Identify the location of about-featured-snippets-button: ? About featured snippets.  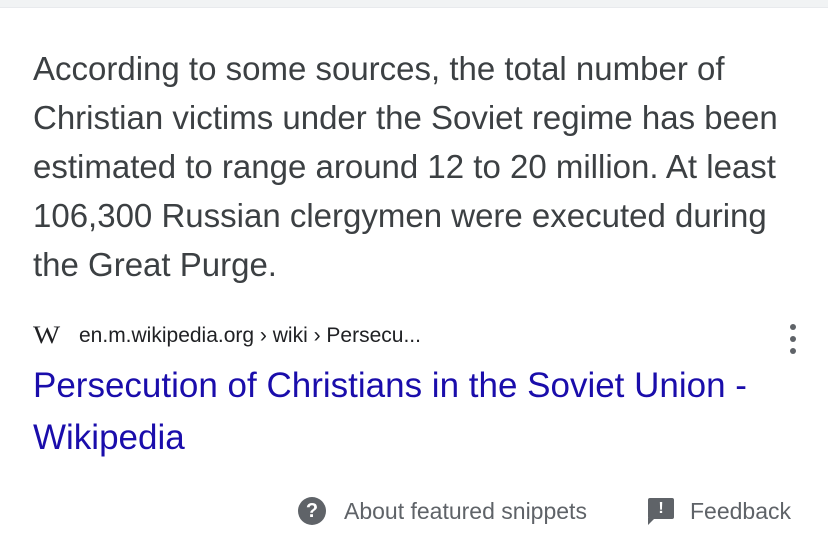
(442, 511).